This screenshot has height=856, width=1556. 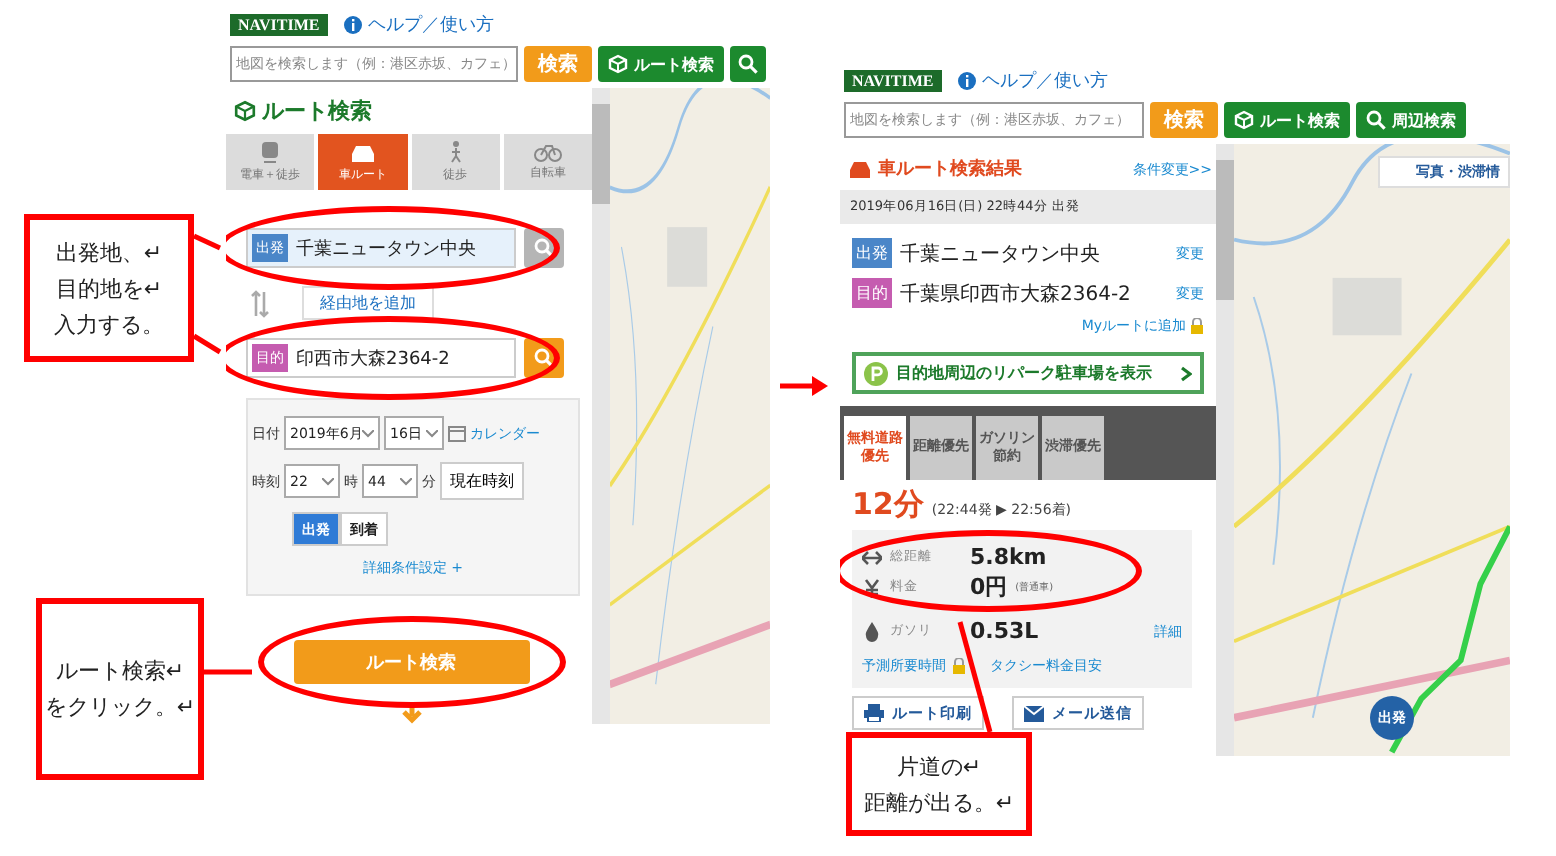 I want to click on stat-value: 0.53L, so click(x=1004, y=631).